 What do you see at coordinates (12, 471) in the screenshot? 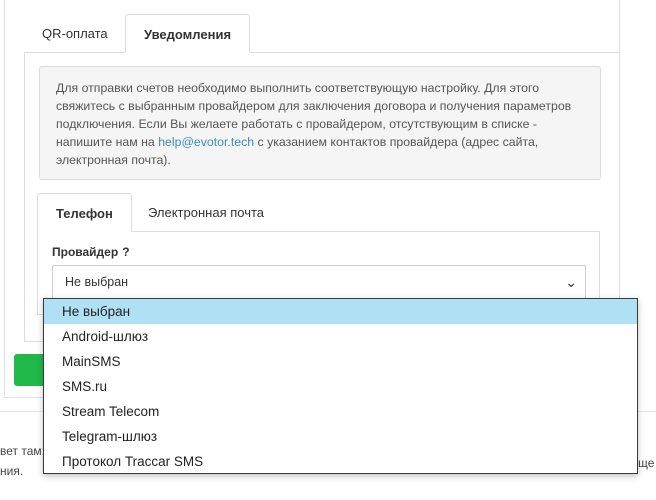
I see `footer-text-2: ния.` at bounding box center [12, 471].